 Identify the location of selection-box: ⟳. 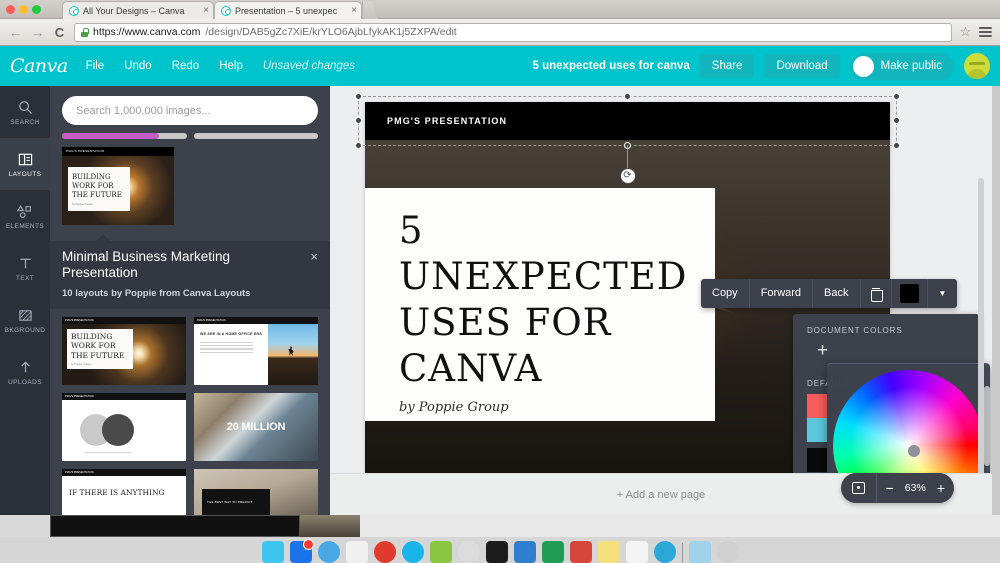
(627, 138).